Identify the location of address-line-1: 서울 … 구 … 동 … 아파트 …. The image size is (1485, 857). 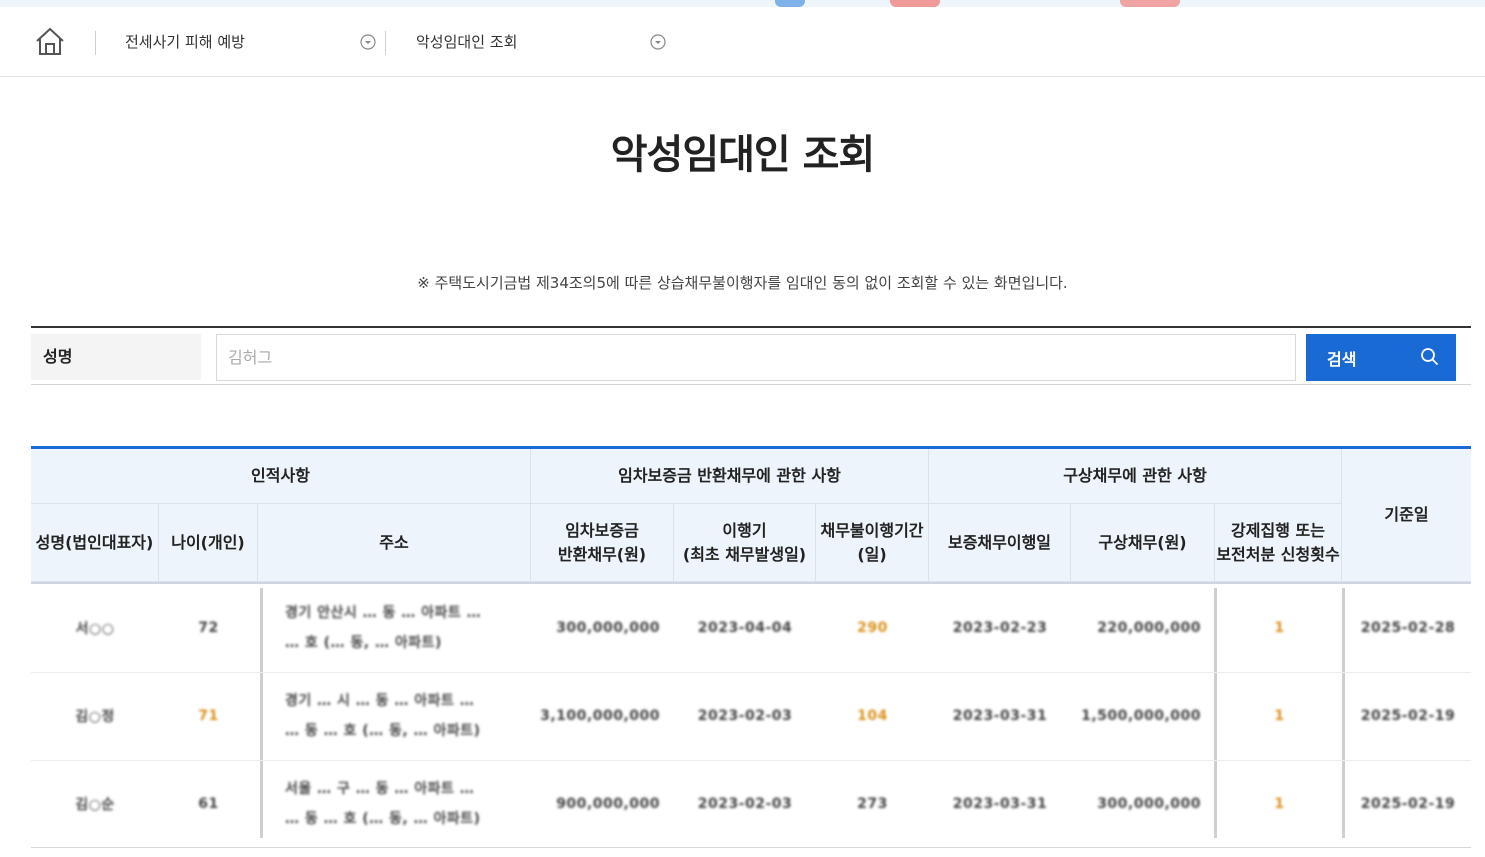
(380, 789).